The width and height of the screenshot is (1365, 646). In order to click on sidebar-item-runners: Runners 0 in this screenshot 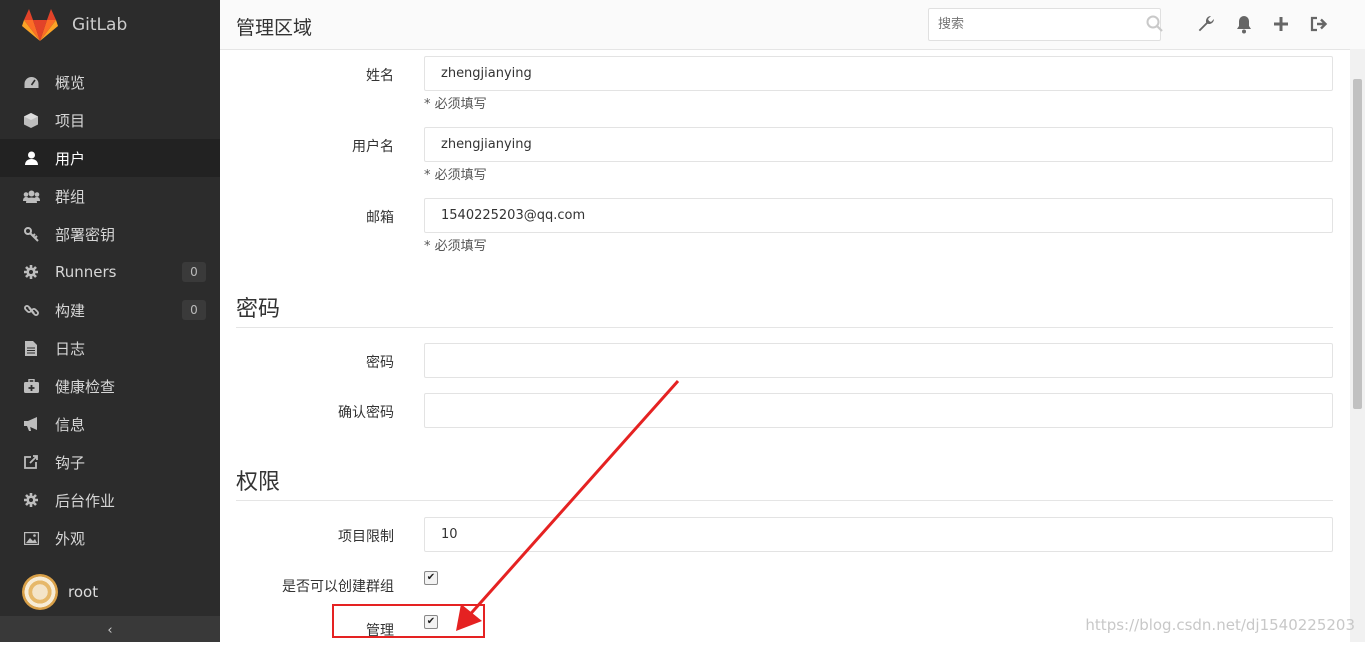, I will do `click(110, 272)`.